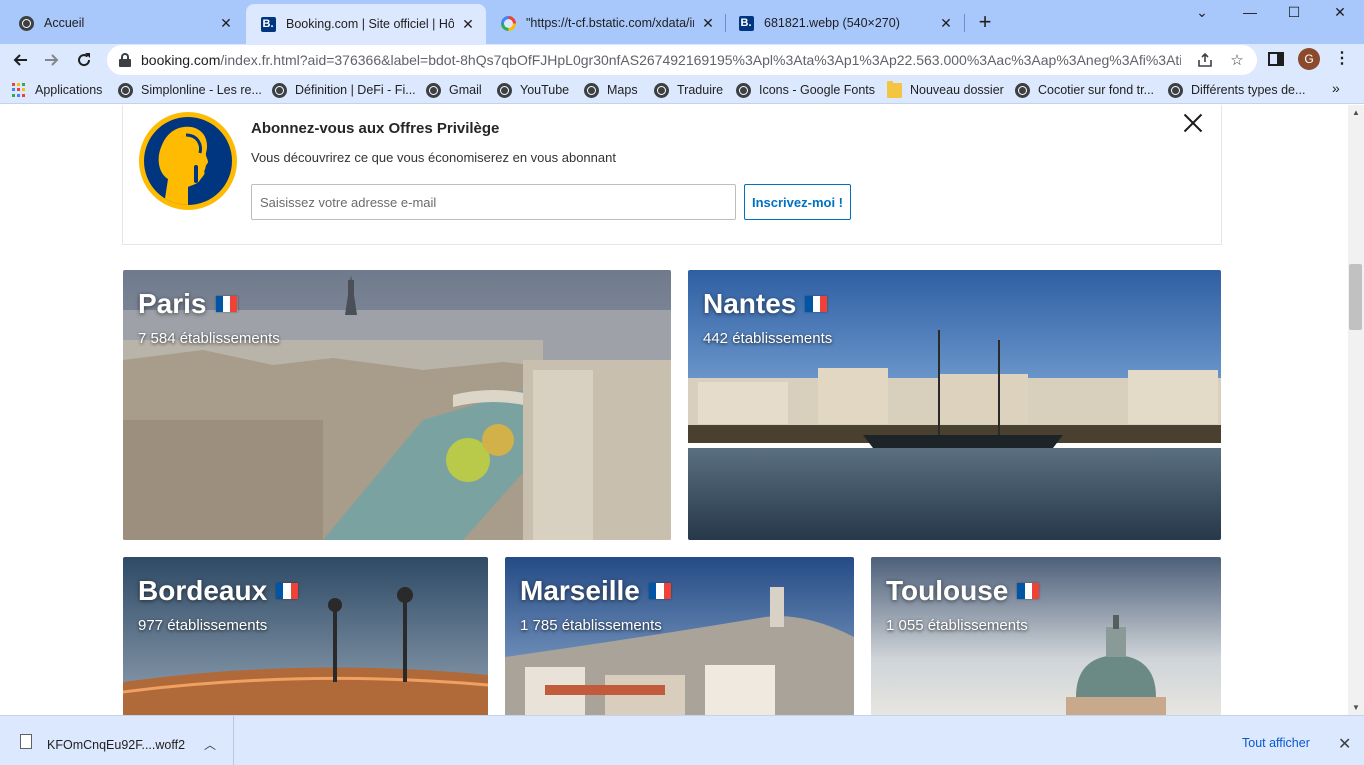 This screenshot has width=1364, height=765. I want to click on property-count: 1 055 établissements, so click(957, 625).